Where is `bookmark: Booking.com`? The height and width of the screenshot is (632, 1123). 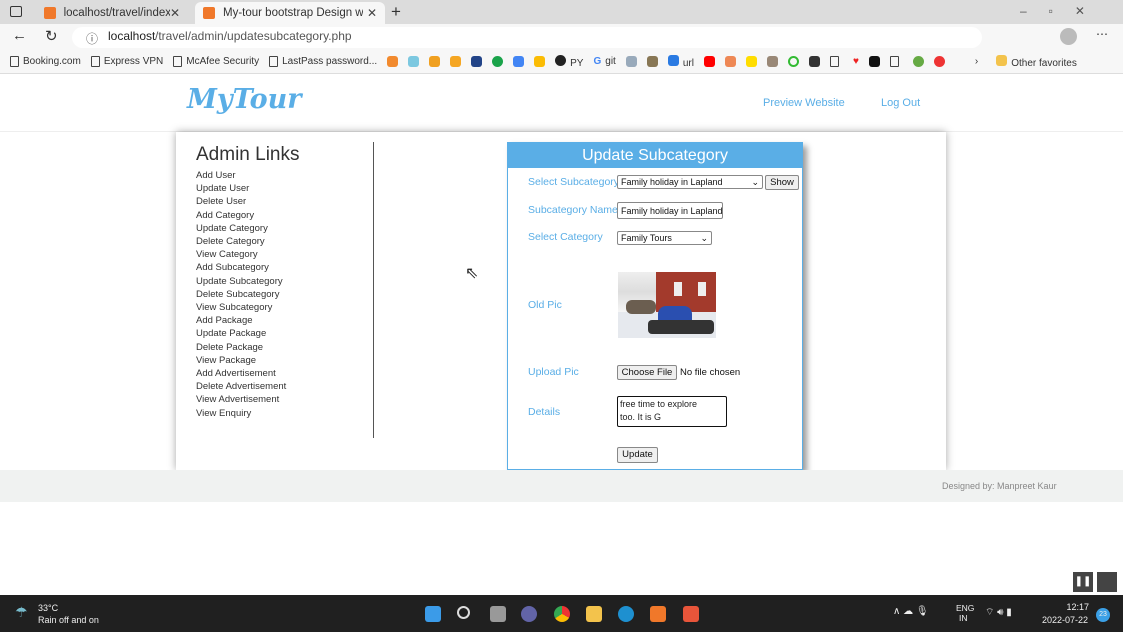
bookmark: Booking.com is located at coordinates (45, 61).